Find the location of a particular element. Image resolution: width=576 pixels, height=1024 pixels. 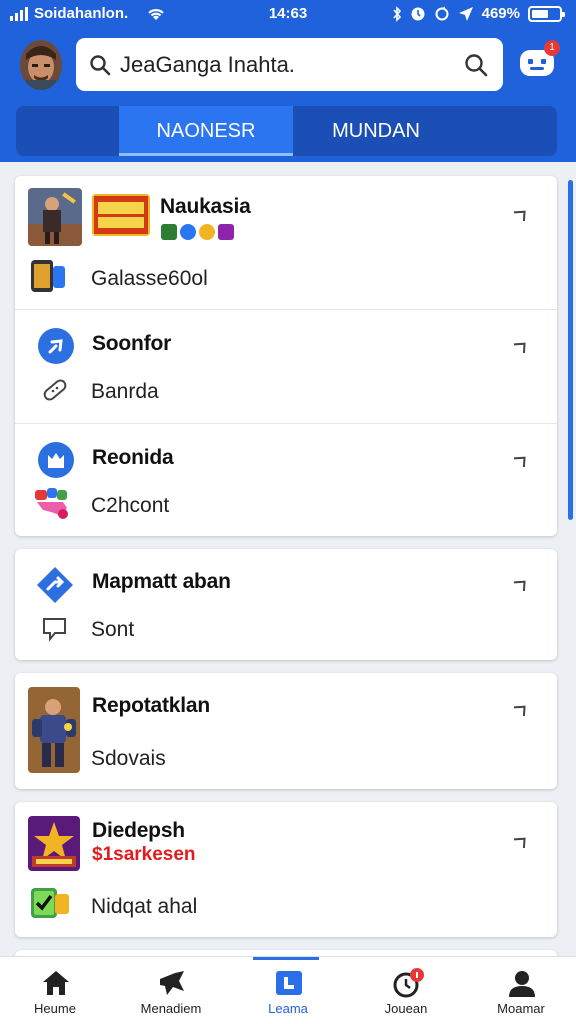

nav-label: Menadiem is located at coordinates (171, 1008).